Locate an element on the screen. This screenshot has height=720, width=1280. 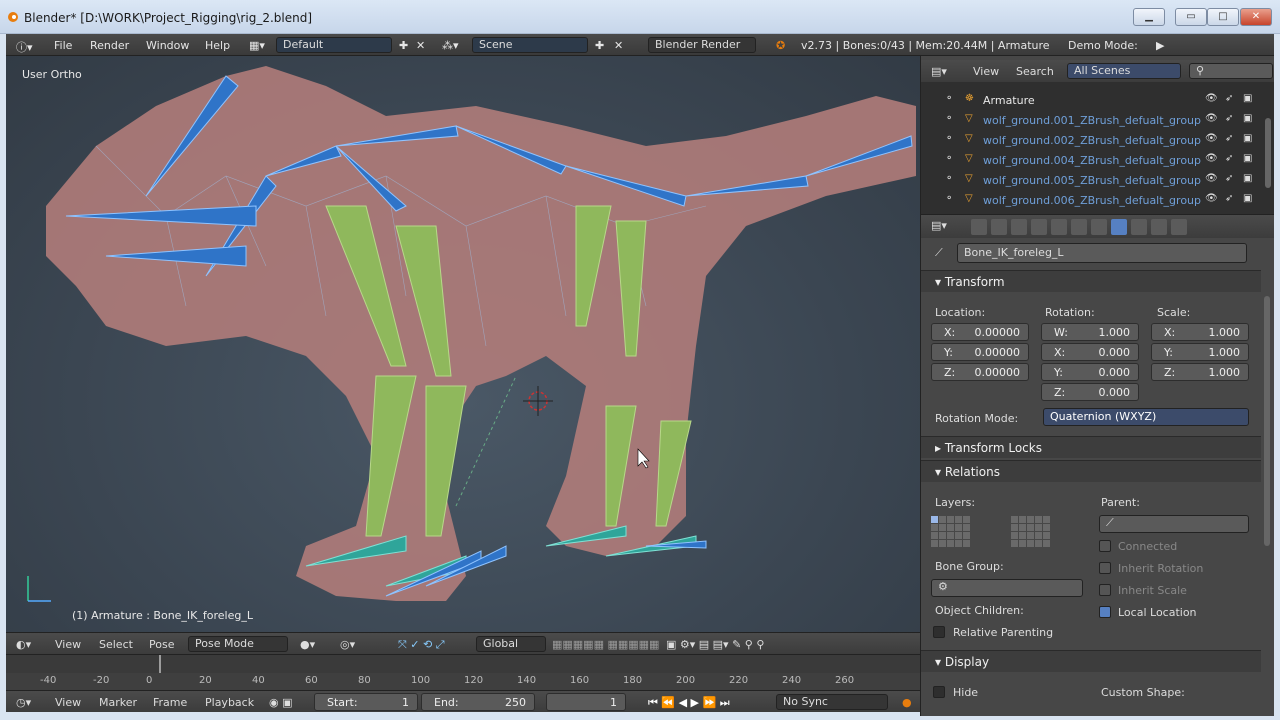
properties-editor-icon: ▤▾ is located at coordinates (939, 225).